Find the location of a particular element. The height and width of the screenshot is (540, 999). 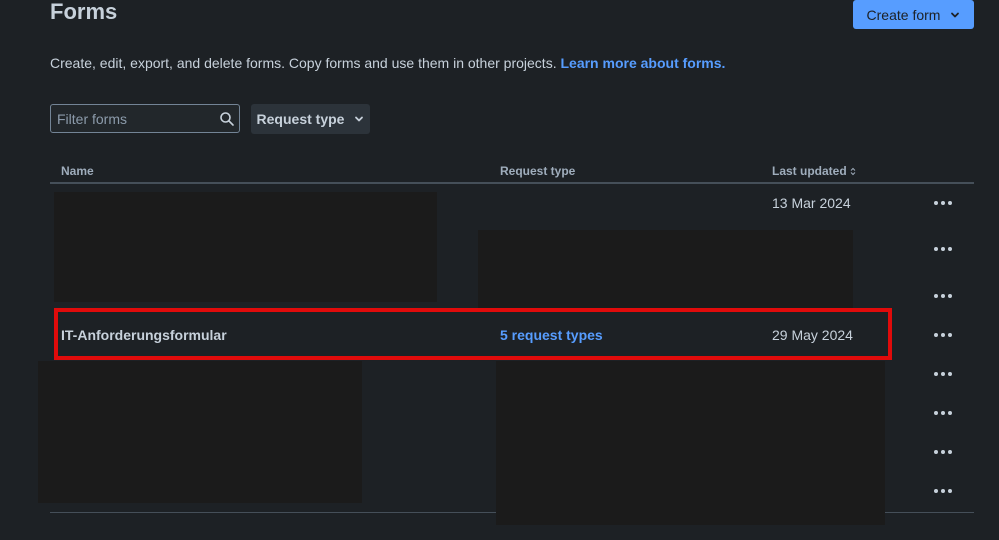

request-type-dropdown: Request type is located at coordinates (310, 119).